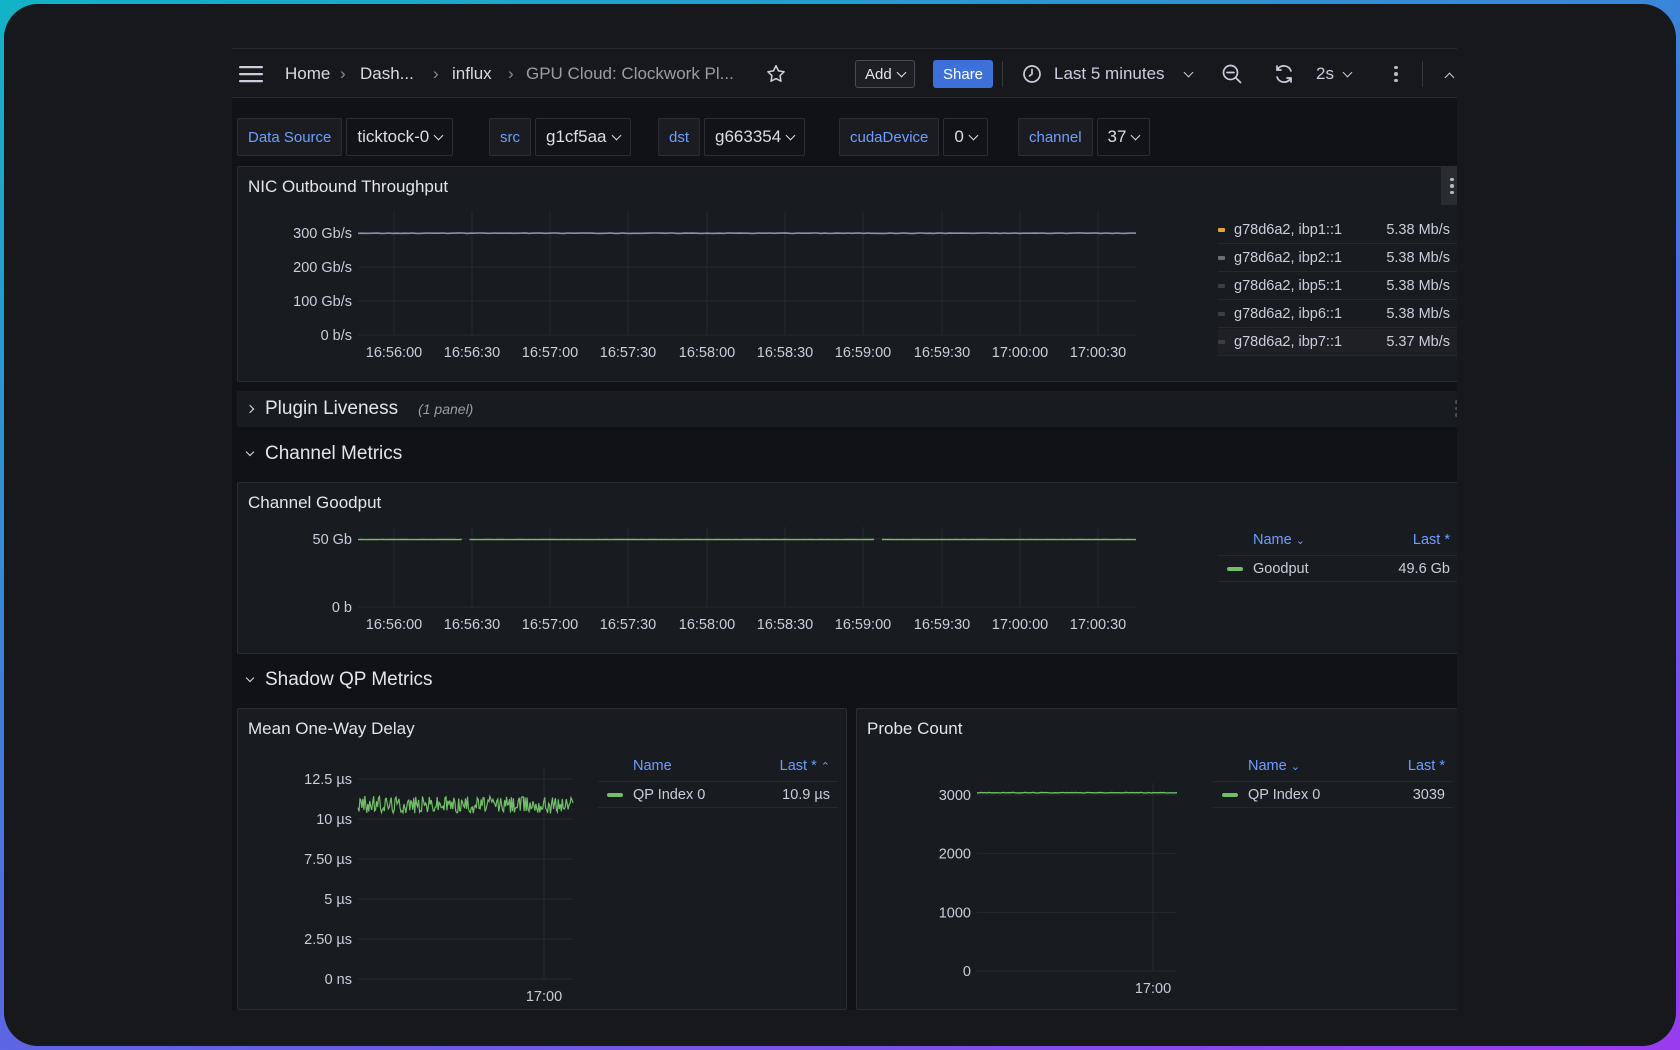  I want to click on x-tick-label: 16:58:00, so click(707, 353).